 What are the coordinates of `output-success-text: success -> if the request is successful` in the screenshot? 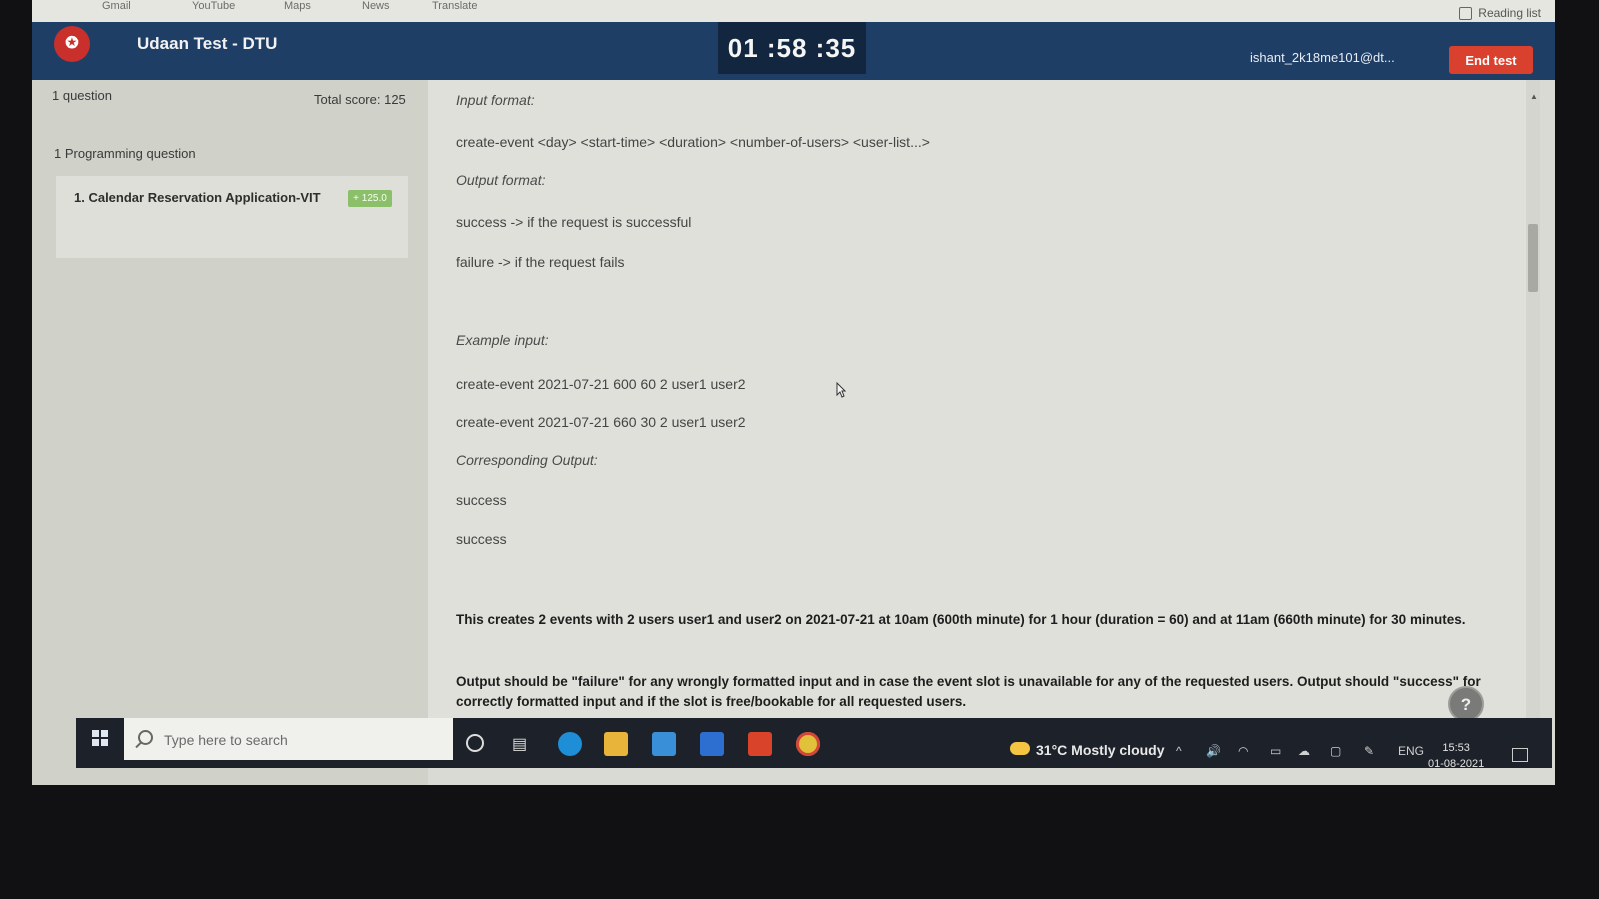 It's located at (574, 222).